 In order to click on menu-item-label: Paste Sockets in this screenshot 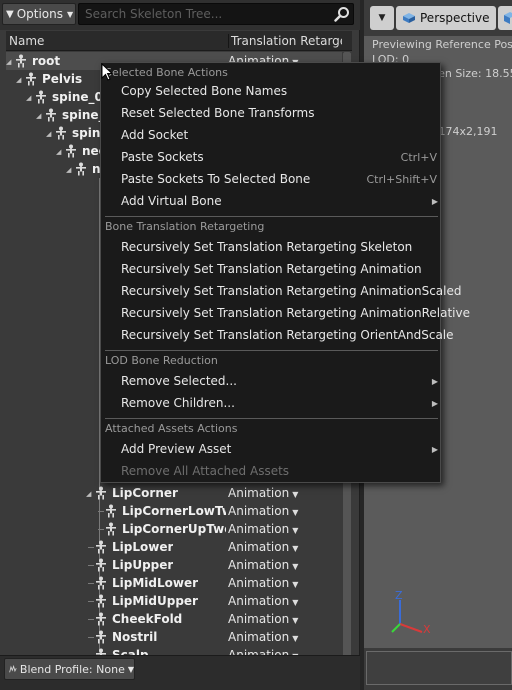, I will do `click(162, 157)`.